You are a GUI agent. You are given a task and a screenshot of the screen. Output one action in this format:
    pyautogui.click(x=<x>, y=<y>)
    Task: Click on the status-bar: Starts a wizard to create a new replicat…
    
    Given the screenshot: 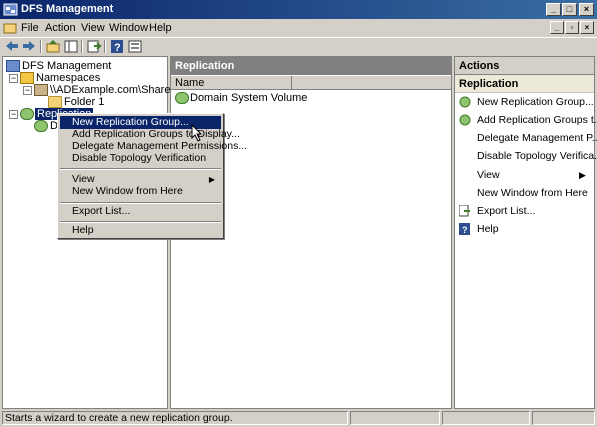 What is the action you would take?
    pyautogui.click(x=298, y=418)
    